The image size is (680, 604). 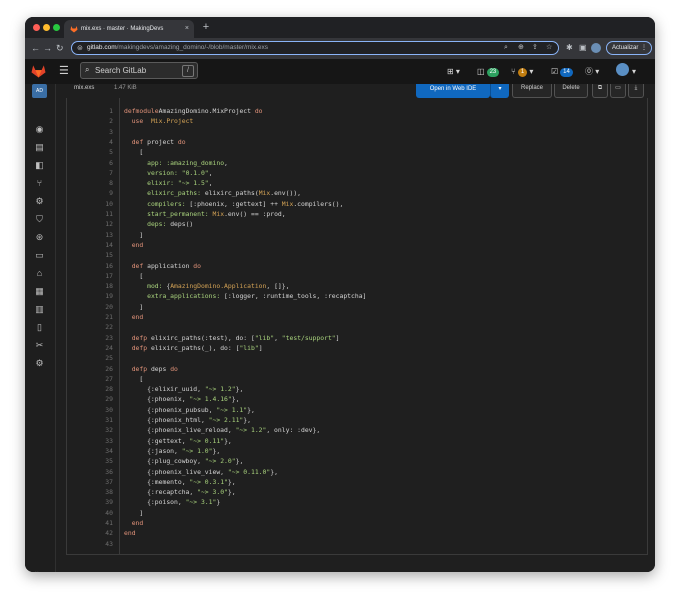 What do you see at coordinates (98, 472) in the screenshot?
I see `line-number: 36` at bounding box center [98, 472].